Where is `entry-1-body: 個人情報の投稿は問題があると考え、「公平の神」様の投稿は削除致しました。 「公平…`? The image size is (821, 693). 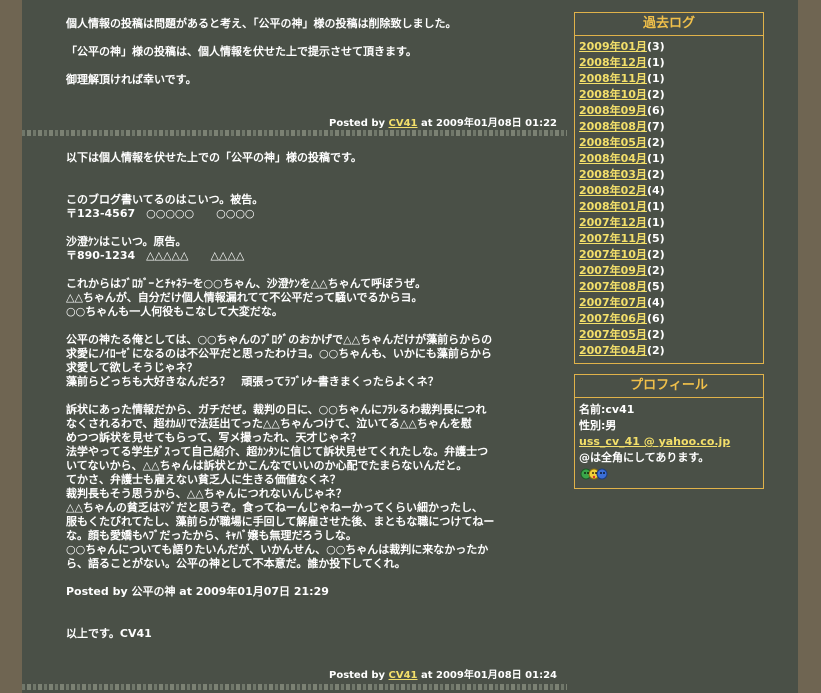 entry-1-body: 個人情報の投稿は問題があると考え、「公平の神」様の投稿は削除致しました。 「公平… is located at coordinates (311, 52).